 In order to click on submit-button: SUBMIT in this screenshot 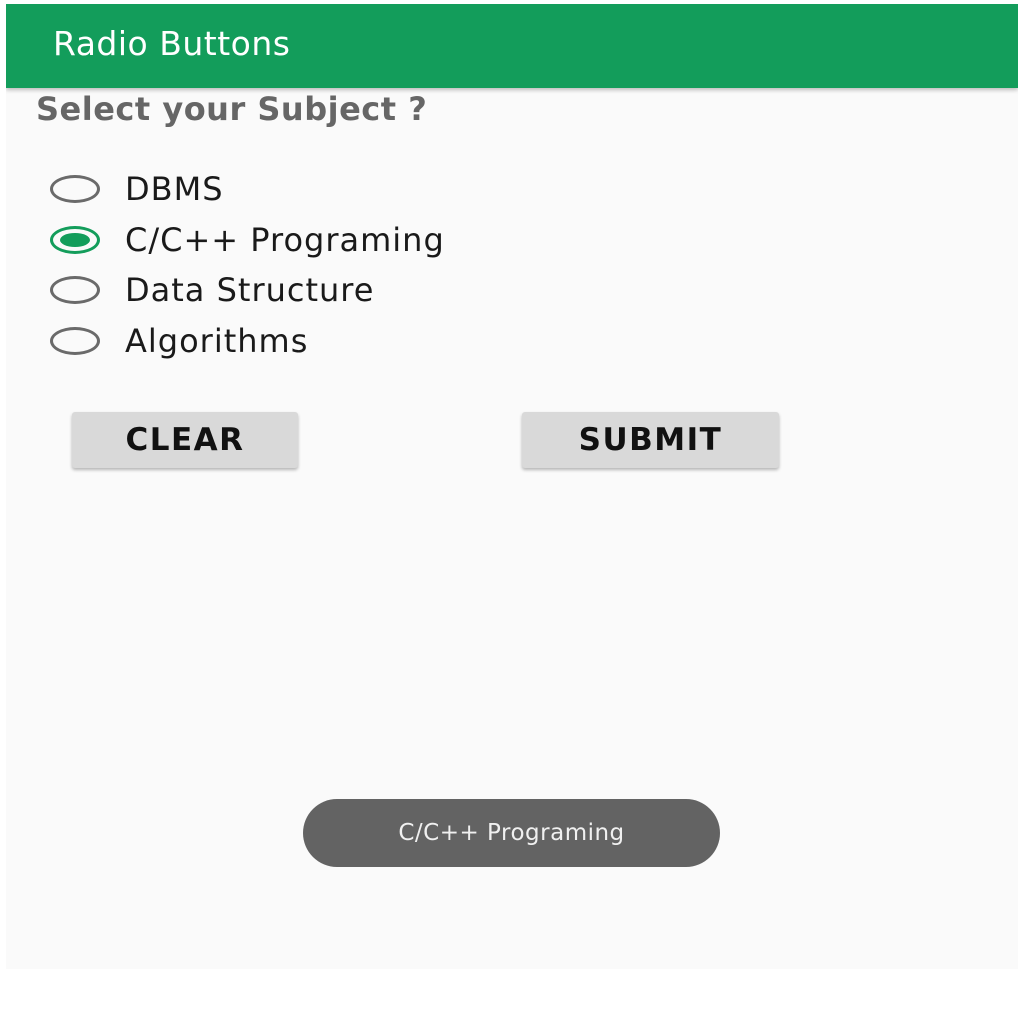, I will do `click(650, 440)`.